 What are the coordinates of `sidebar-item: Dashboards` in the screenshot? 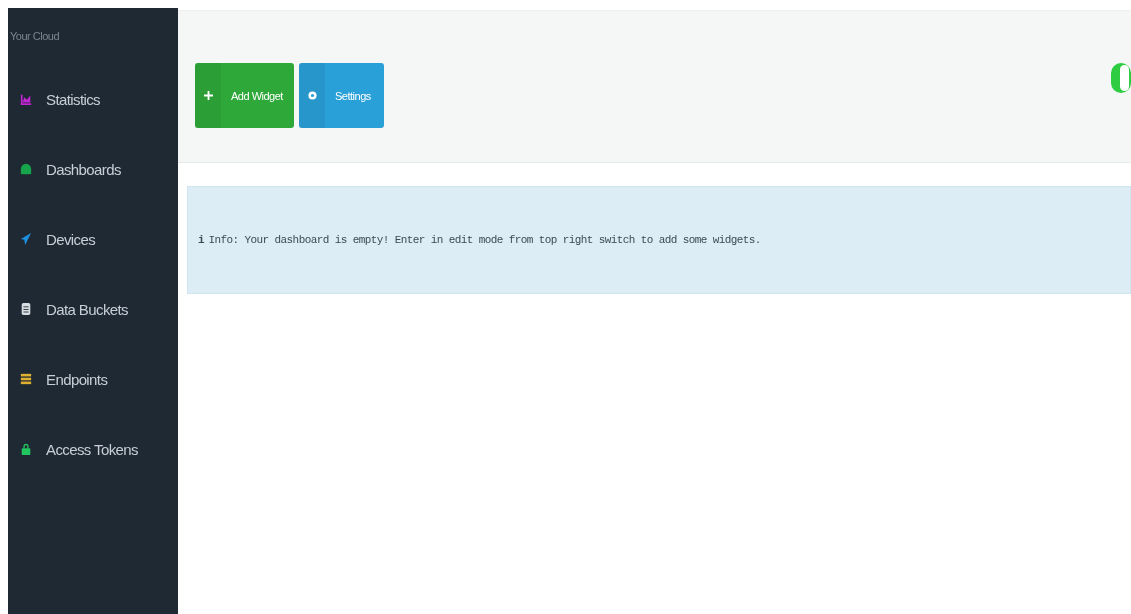 It's located at (93, 169).